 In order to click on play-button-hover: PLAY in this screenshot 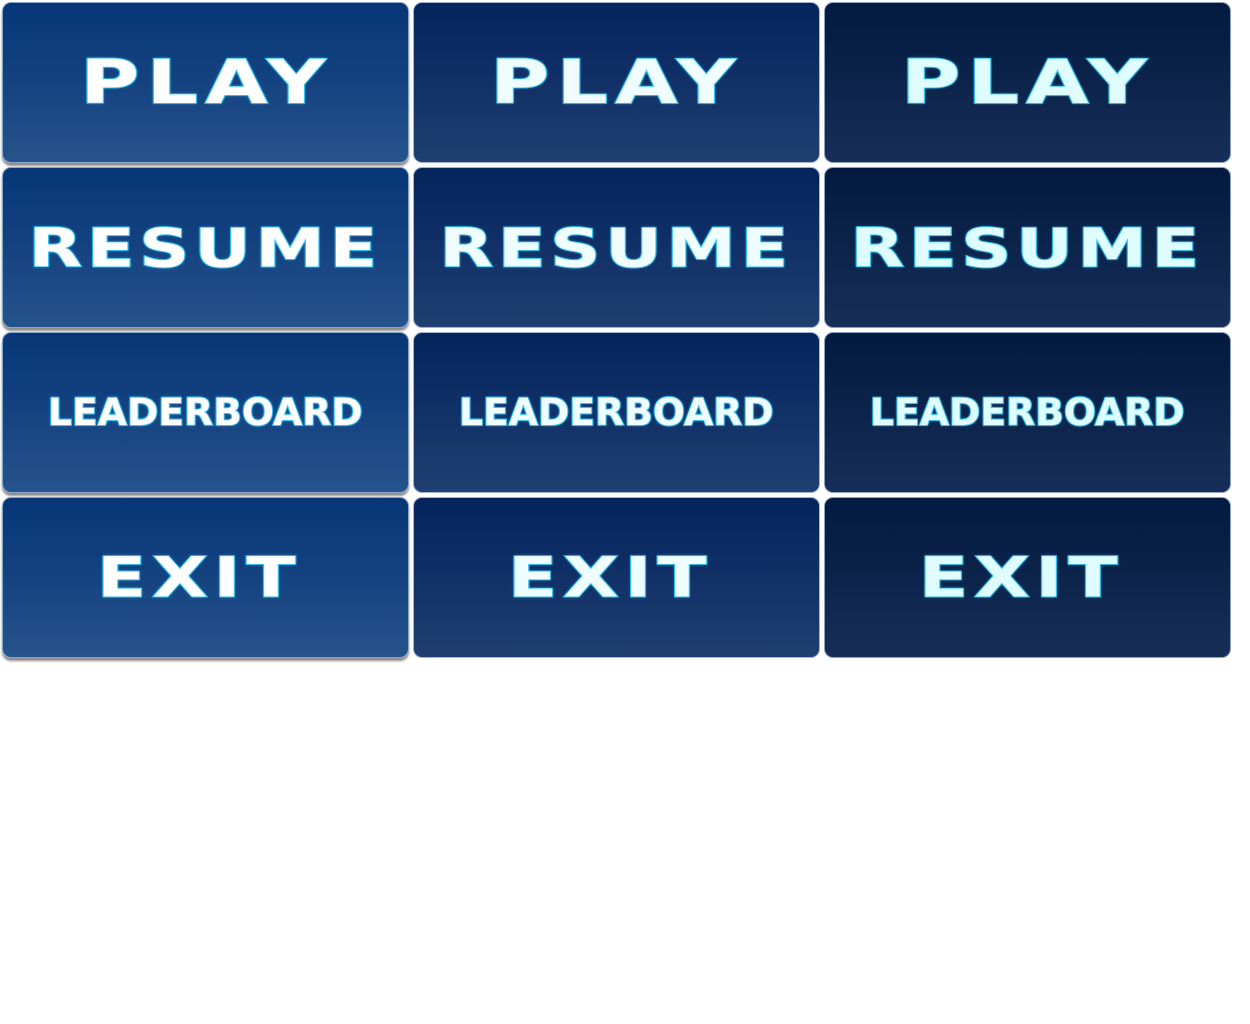, I will do `click(616, 82)`.